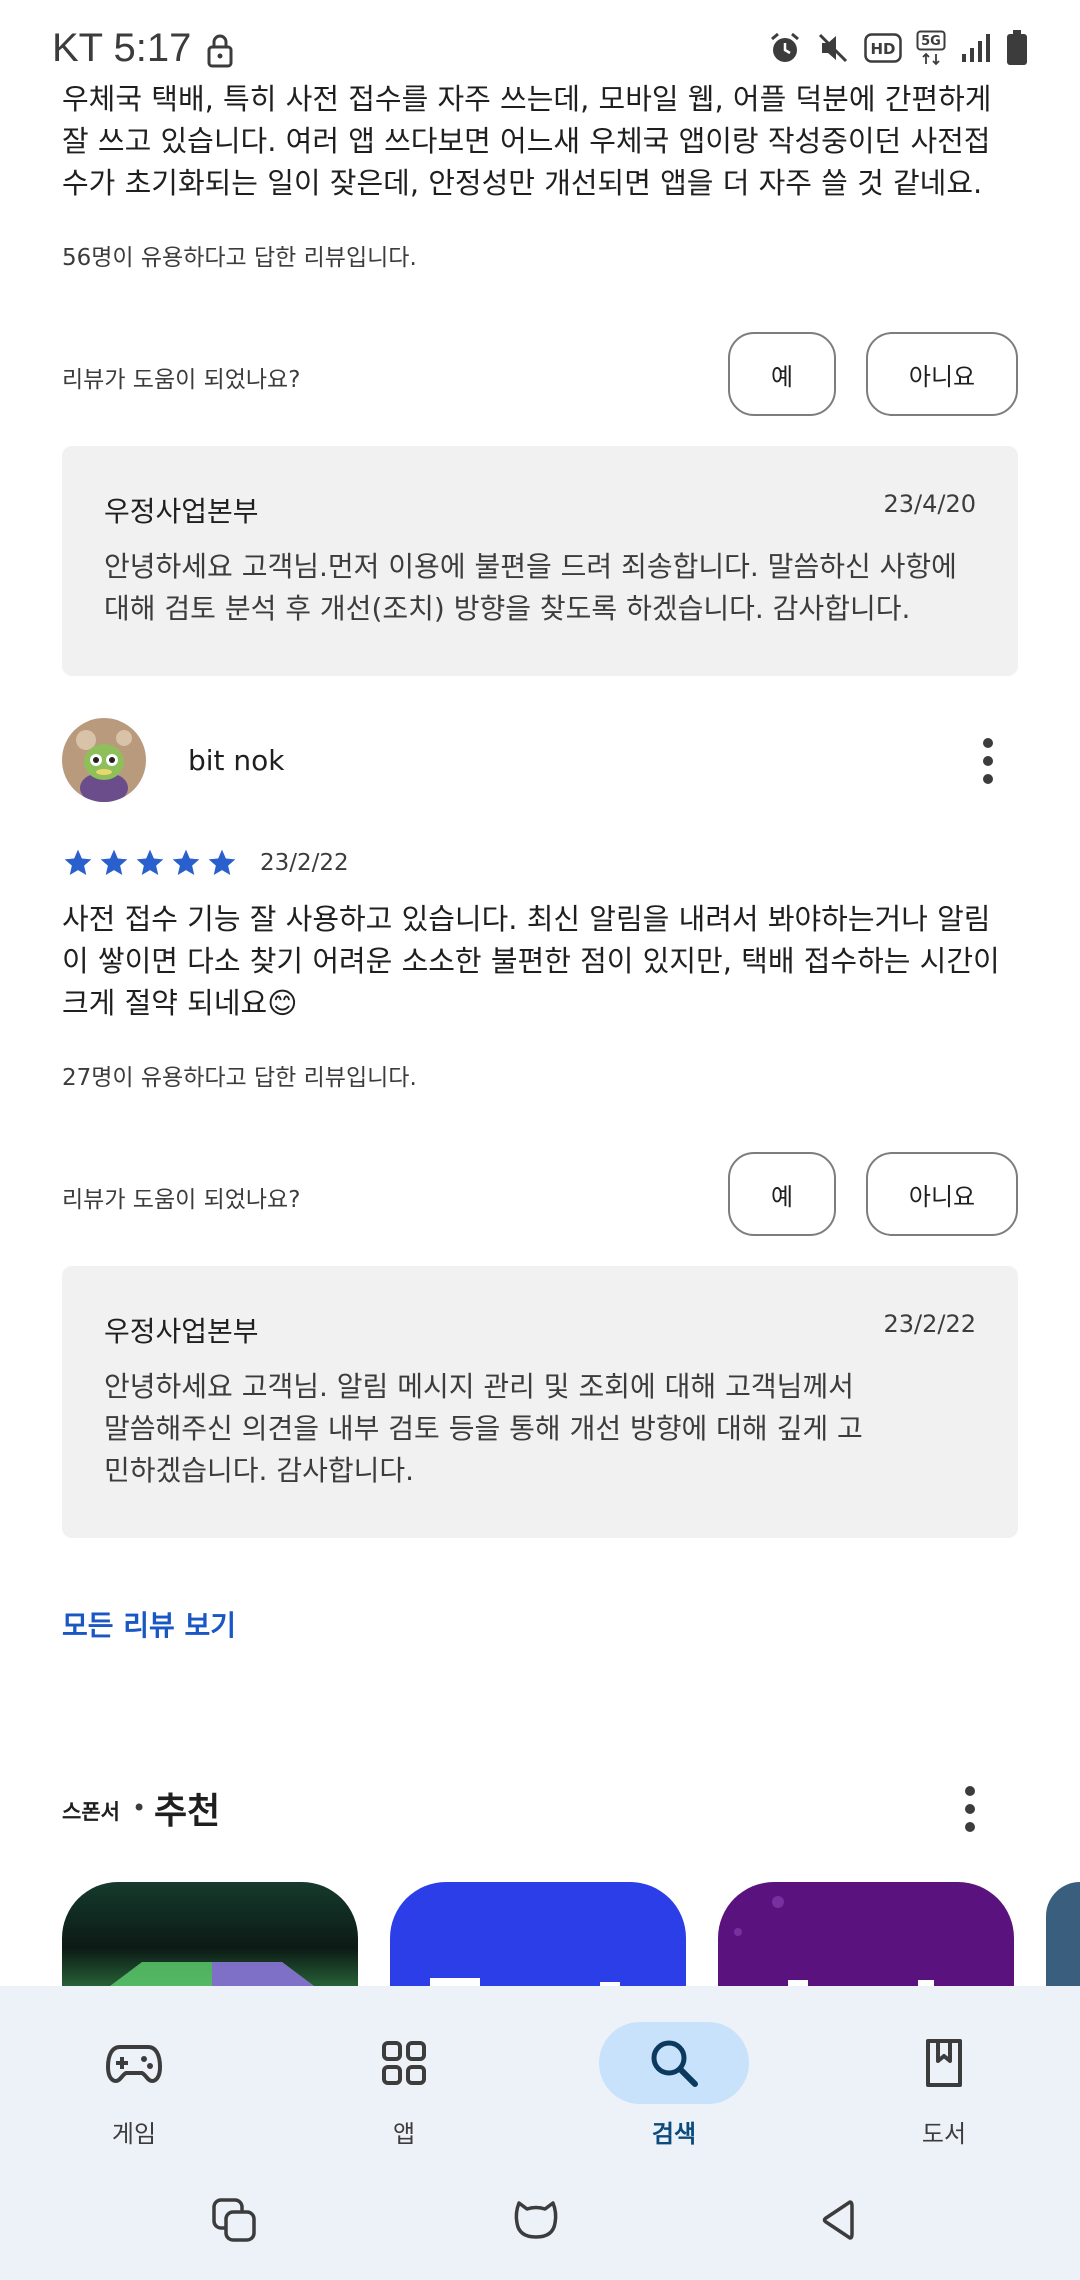 Image resolution: width=1080 pixels, height=2280 pixels. I want to click on home-icon, so click(536, 2220).